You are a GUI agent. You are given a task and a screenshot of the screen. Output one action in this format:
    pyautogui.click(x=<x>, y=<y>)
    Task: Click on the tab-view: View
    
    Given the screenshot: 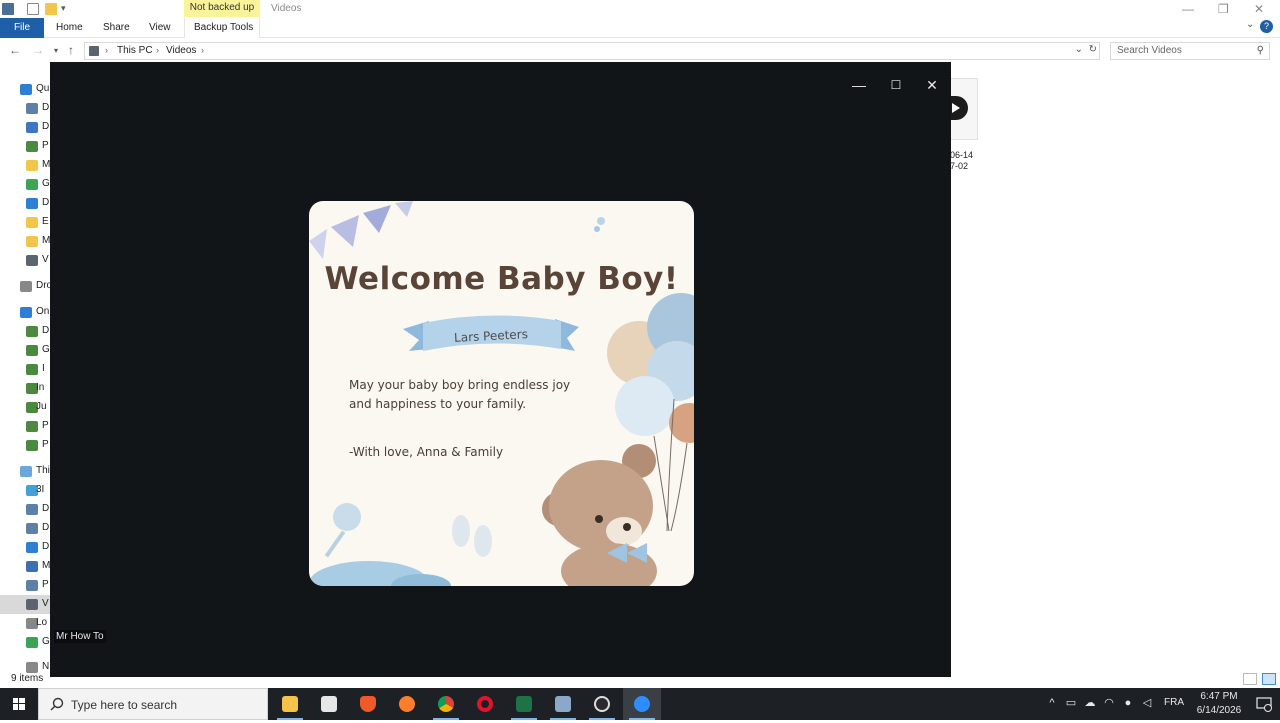 What is the action you would take?
    pyautogui.click(x=160, y=27)
    